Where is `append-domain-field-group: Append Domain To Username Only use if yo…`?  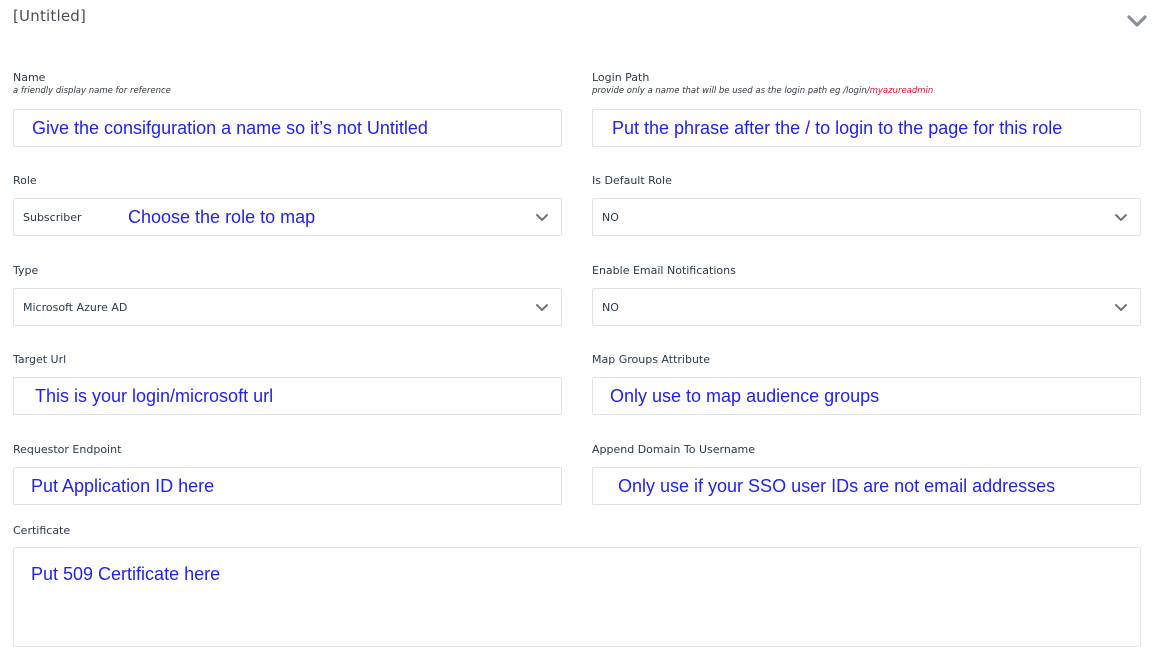 append-domain-field-group: Append Domain To Username Only use if yo… is located at coordinates (866, 474).